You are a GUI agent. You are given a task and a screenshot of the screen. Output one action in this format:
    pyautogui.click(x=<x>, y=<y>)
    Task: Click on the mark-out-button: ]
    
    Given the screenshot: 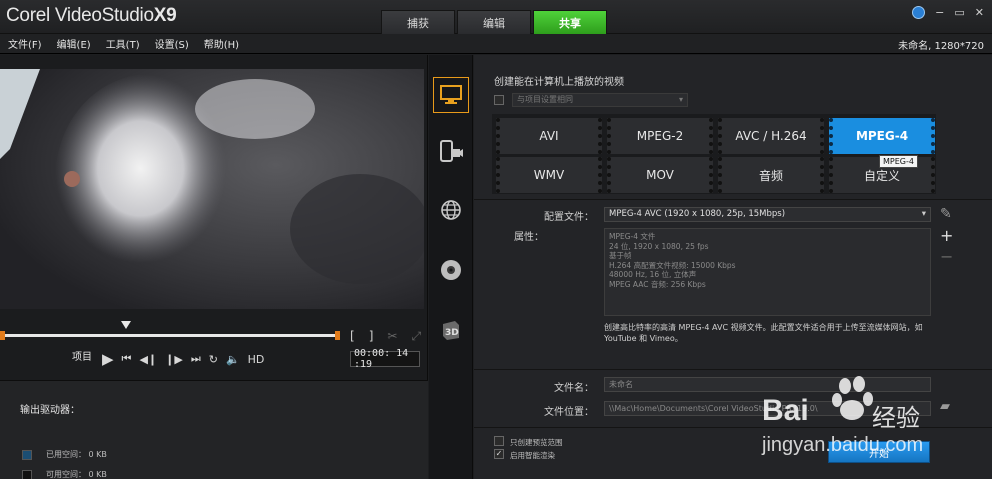 What is the action you would take?
    pyautogui.click(x=371, y=336)
    